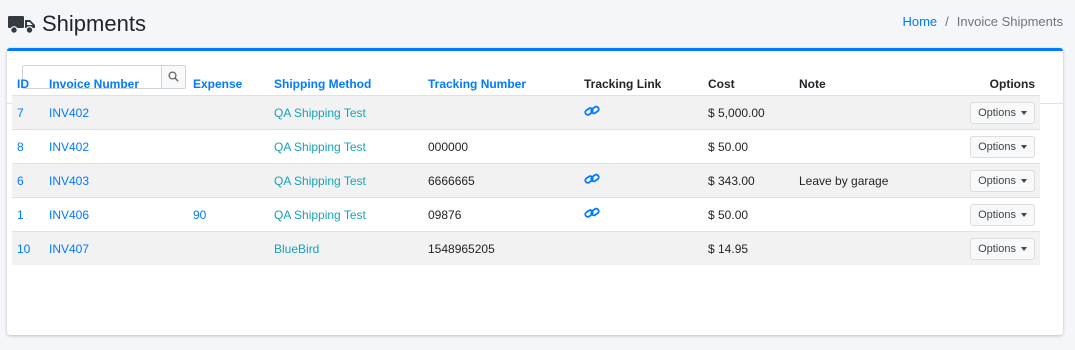 The height and width of the screenshot is (350, 1075). What do you see at coordinates (1012, 84) in the screenshot?
I see `column-header-options: Options` at bounding box center [1012, 84].